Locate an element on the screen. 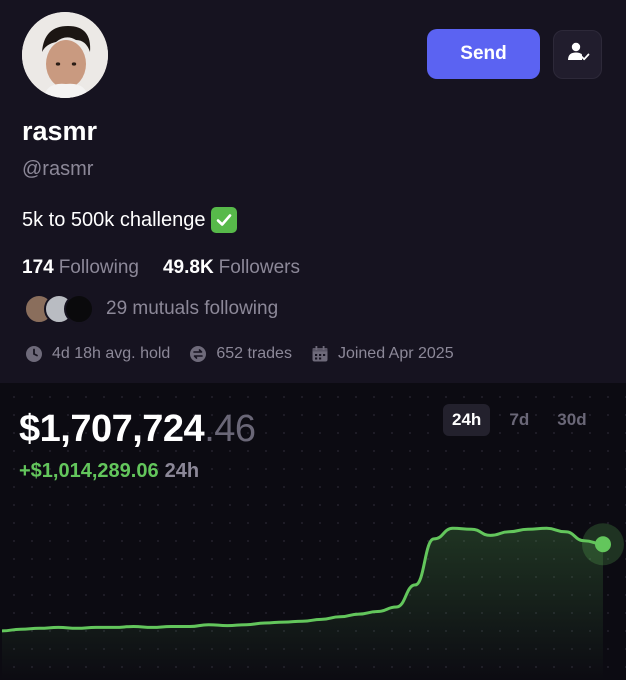 This screenshot has height=680, width=626. swap-icon is located at coordinates (198, 354).